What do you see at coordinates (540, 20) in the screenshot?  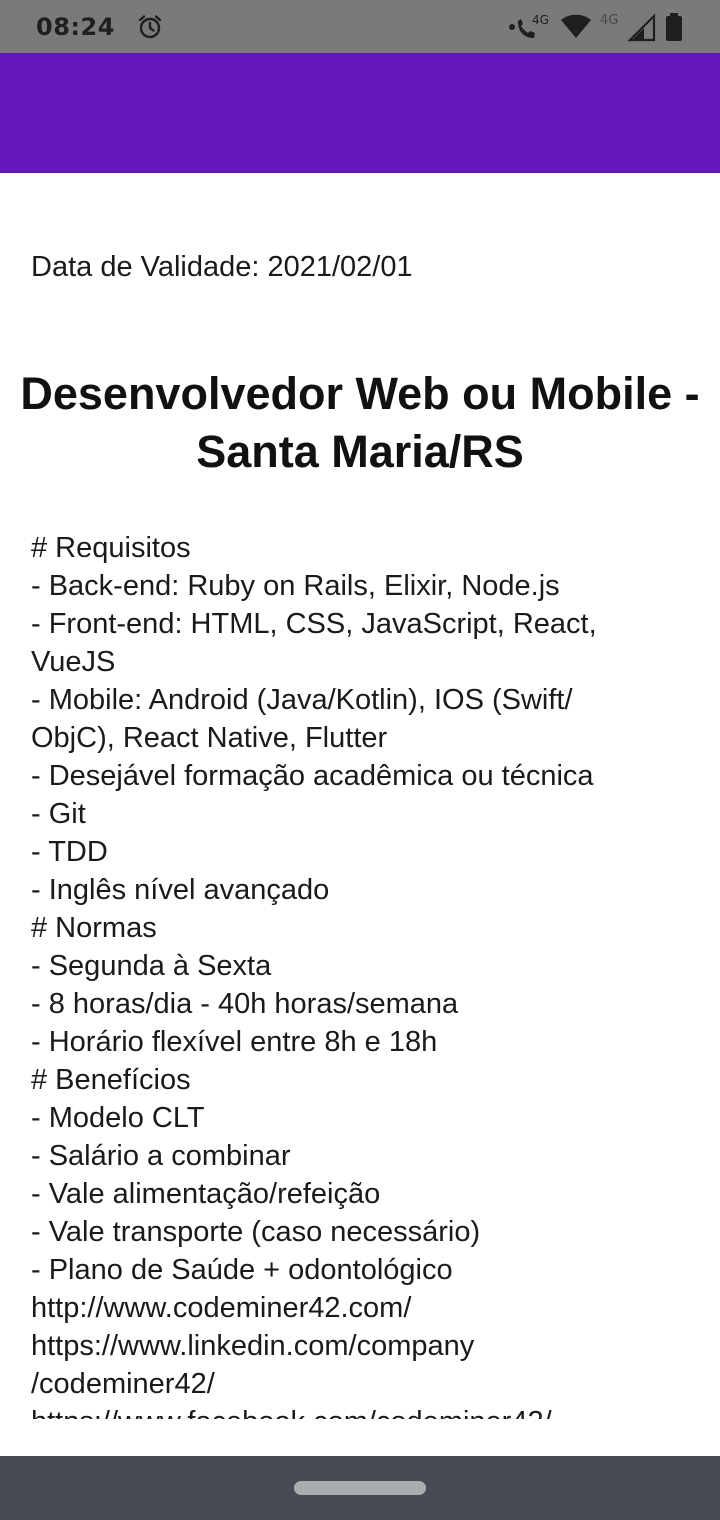 I see `network-label-1: 4G` at bounding box center [540, 20].